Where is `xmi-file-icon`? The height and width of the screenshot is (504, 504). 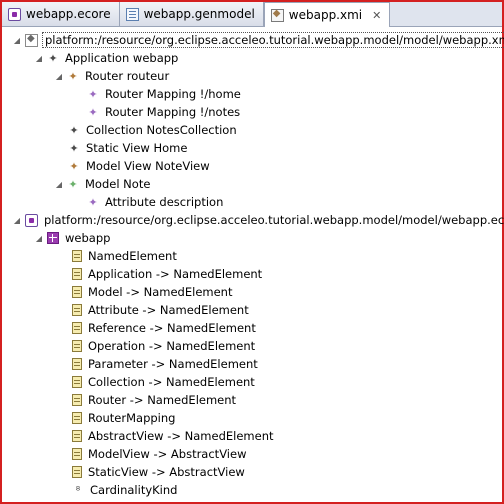
xmi-file-icon is located at coordinates (277, 15).